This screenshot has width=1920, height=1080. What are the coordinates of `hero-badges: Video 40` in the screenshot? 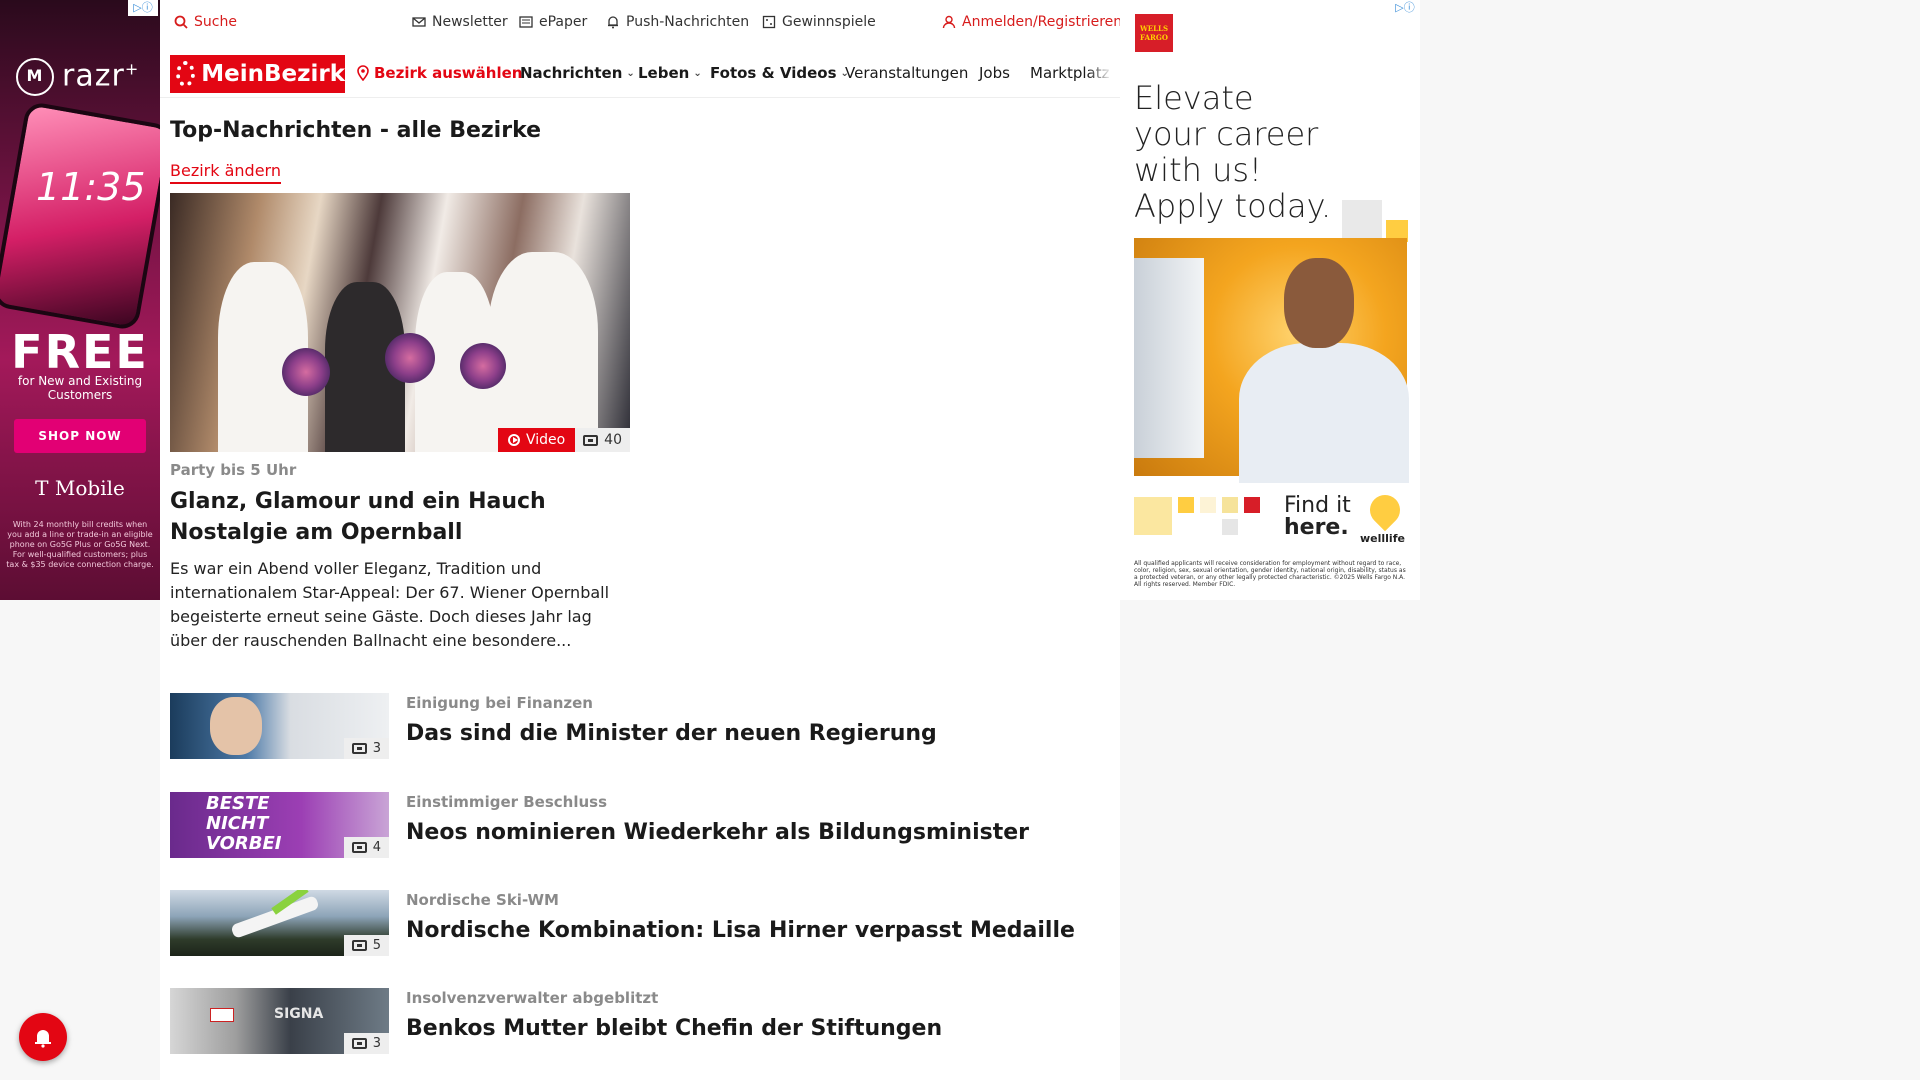 It's located at (563, 440).